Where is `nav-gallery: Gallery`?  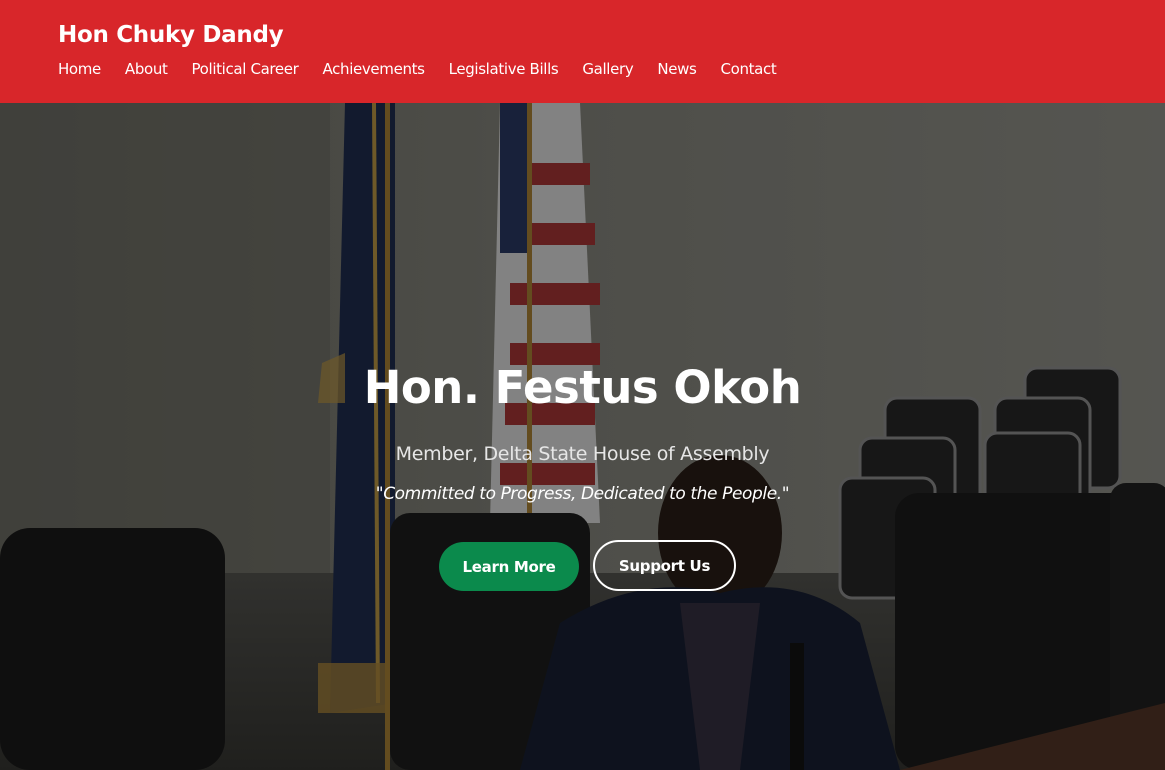
nav-gallery: Gallery is located at coordinates (607, 69).